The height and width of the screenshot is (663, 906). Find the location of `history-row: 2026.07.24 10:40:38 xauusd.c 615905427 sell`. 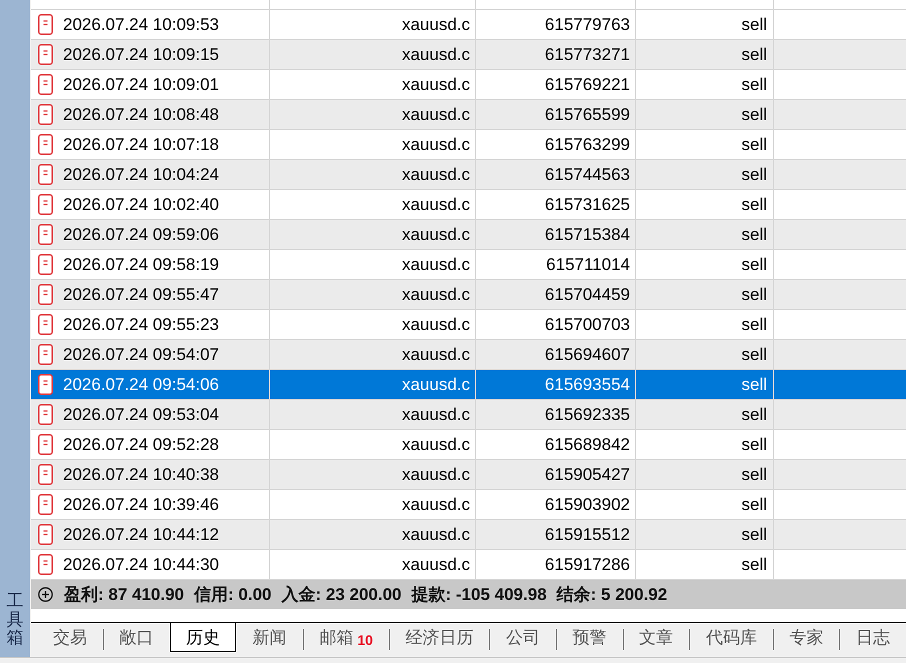

history-row: 2026.07.24 10:40:38 xauusd.c 615905427 sell is located at coordinates (468, 475).